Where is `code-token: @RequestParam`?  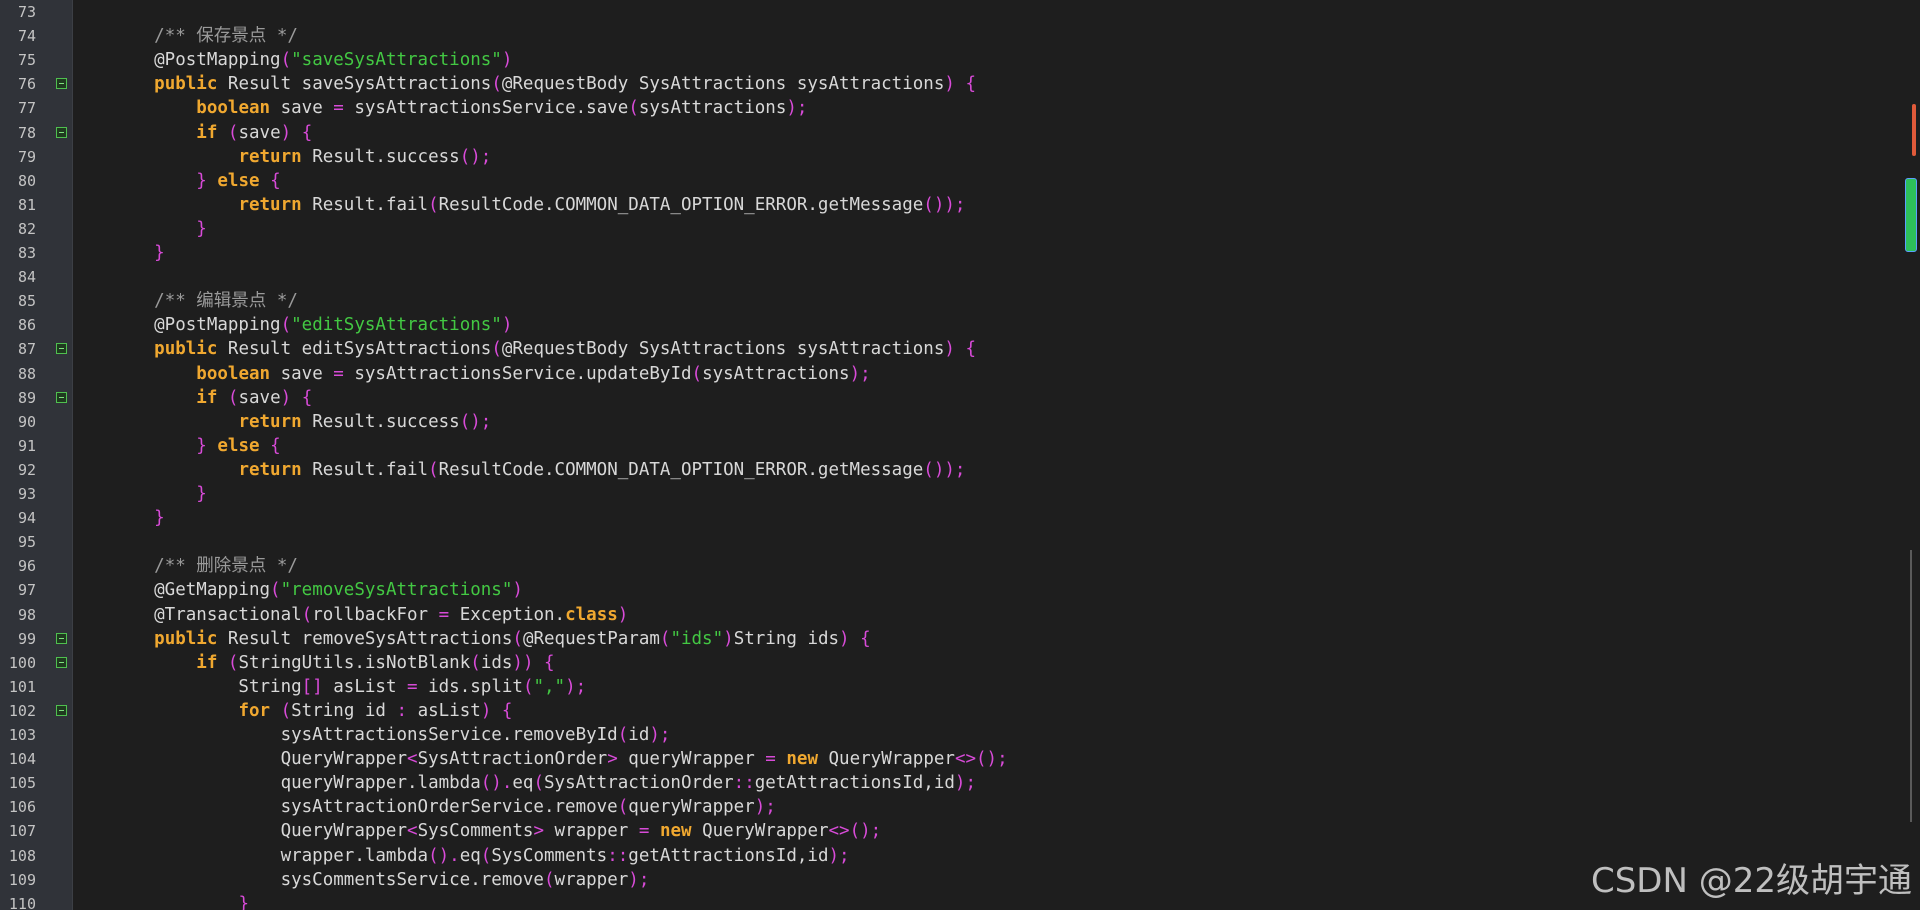
code-token: @RequestParam is located at coordinates (591, 638).